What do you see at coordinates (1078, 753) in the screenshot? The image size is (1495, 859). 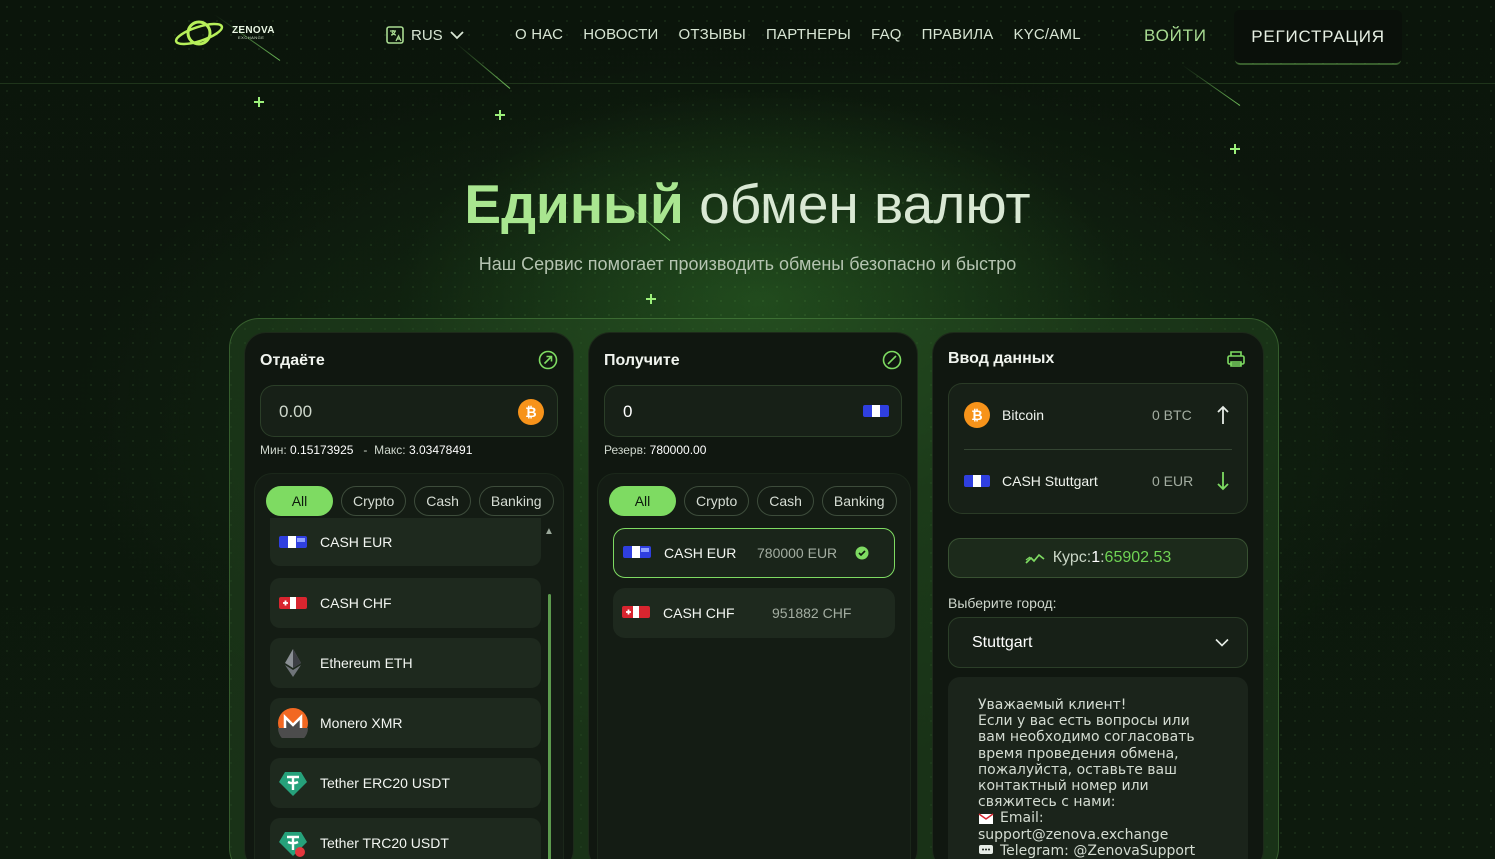 I see `info-line: время проведения обмена,` at bounding box center [1078, 753].